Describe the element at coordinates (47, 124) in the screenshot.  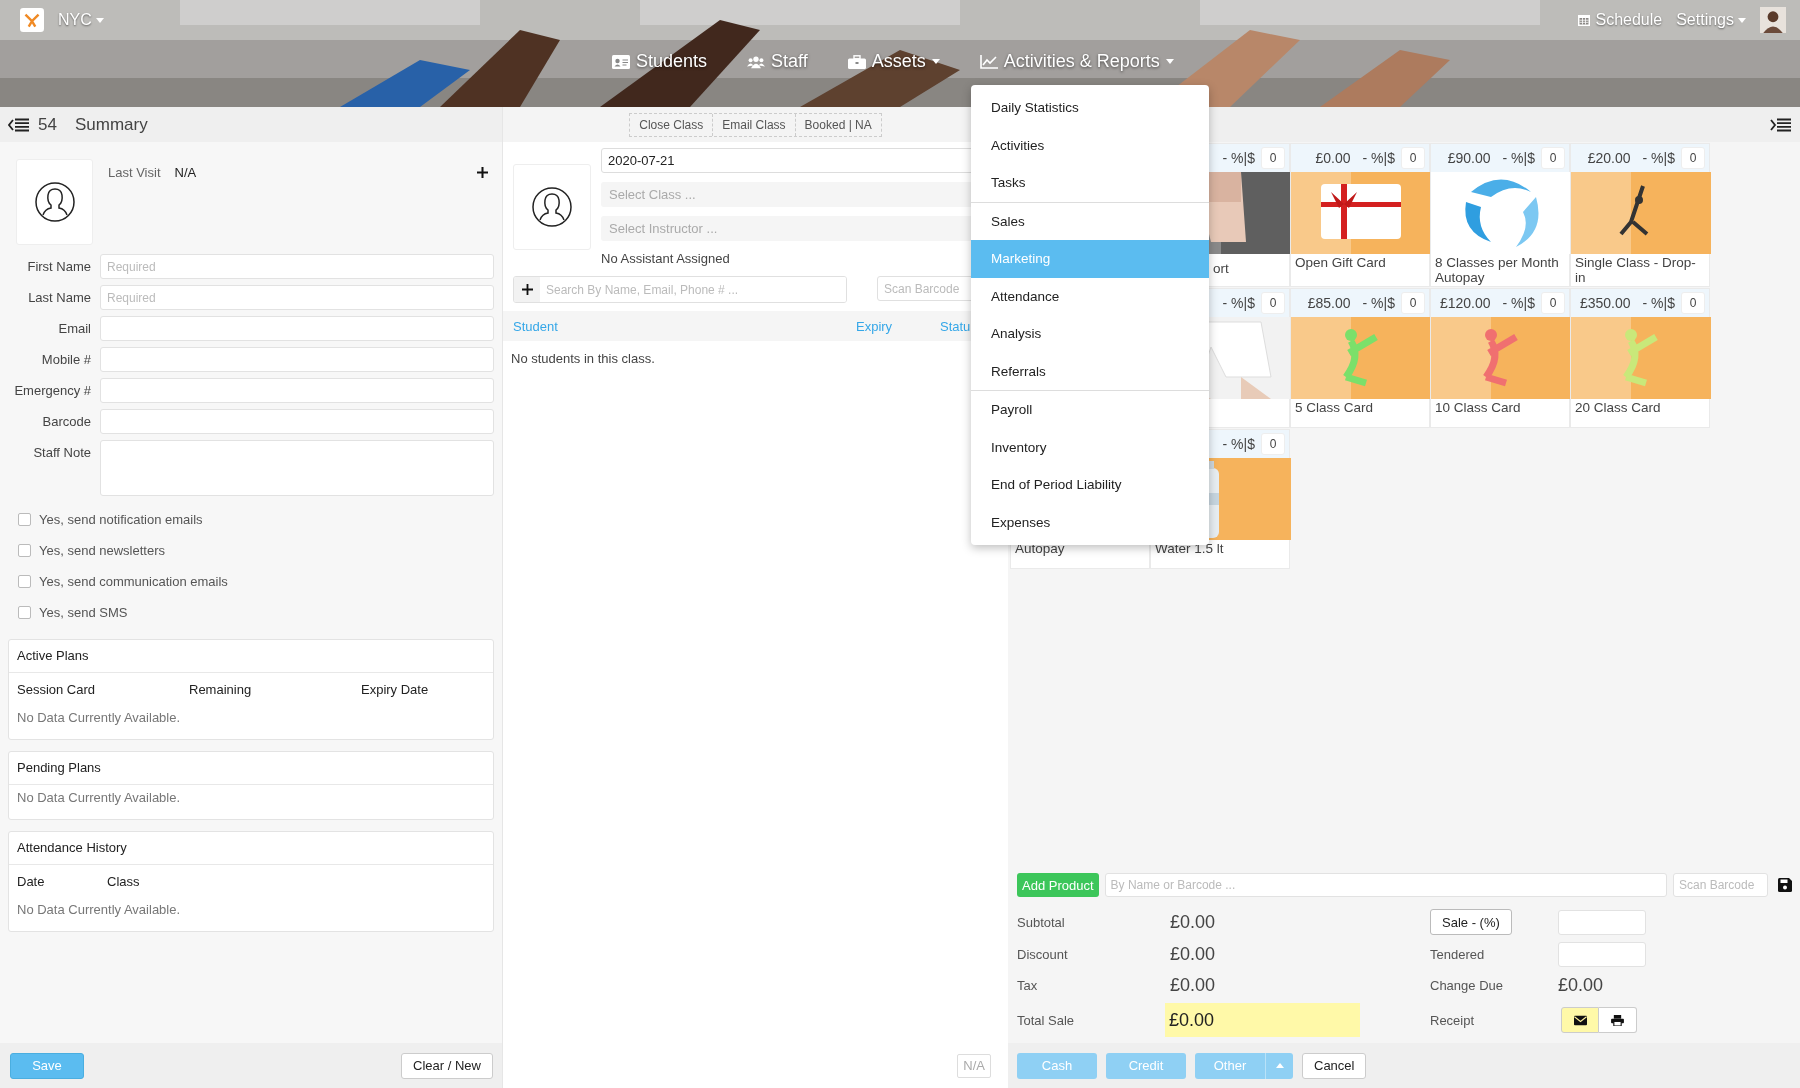
I see `student-count: 54` at that location.